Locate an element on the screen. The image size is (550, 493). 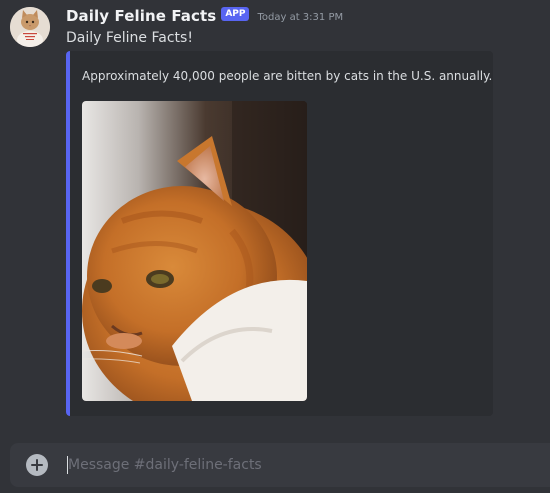
app-badge: APP is located at coordinates (235, 14).